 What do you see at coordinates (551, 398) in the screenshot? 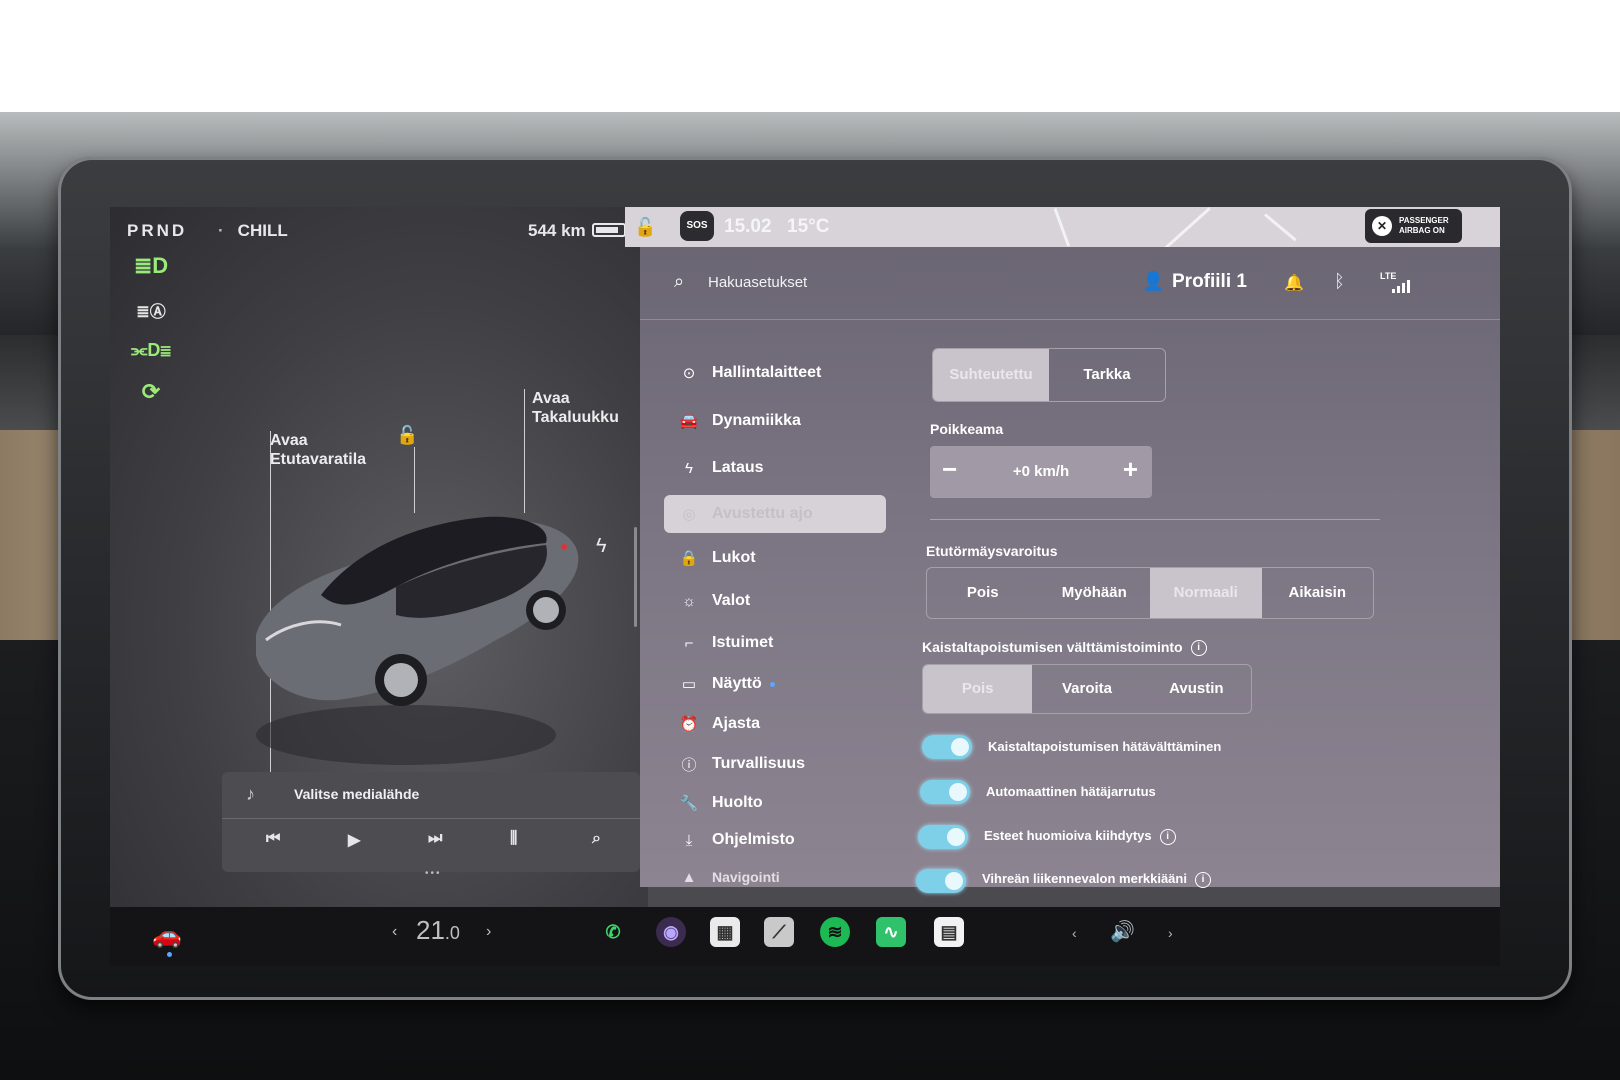
I see `trunk-label-line1: Avaa` at bounding box center [551, 398].